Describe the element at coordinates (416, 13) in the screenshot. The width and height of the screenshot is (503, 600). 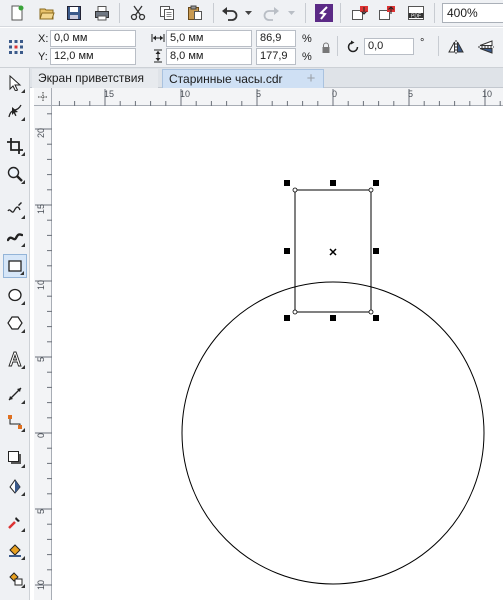
I see `publish-pdf-icon: PDF` at that location.